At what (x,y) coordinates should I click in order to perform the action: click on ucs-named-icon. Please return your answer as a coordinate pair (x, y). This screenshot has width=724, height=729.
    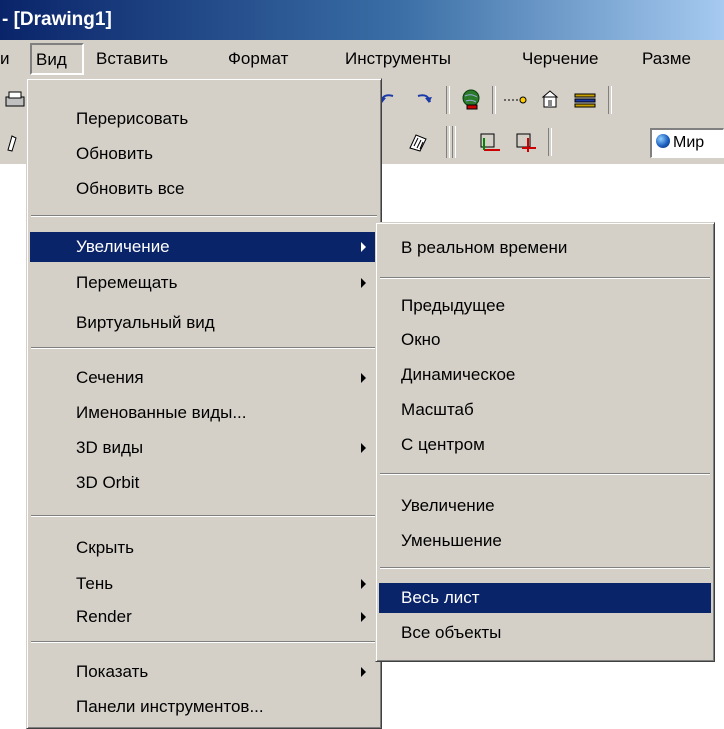
    Looking at the image, I should click on (527, 142).